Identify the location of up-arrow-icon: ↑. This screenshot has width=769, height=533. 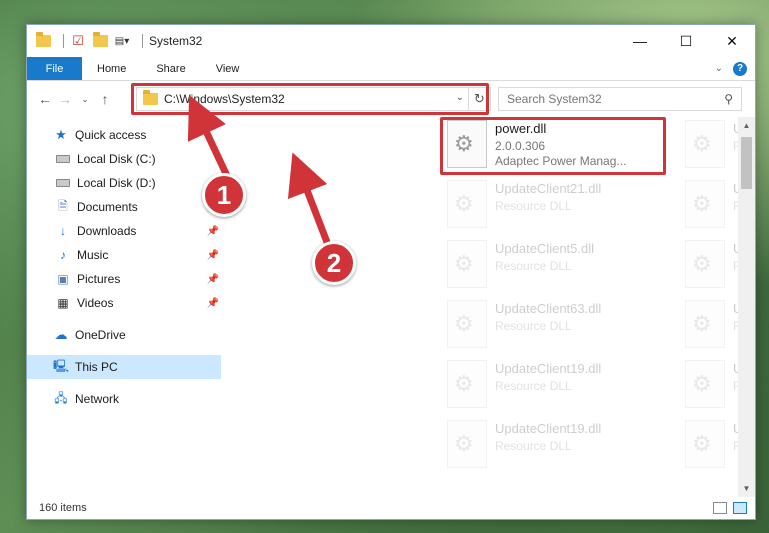
(105, 99).